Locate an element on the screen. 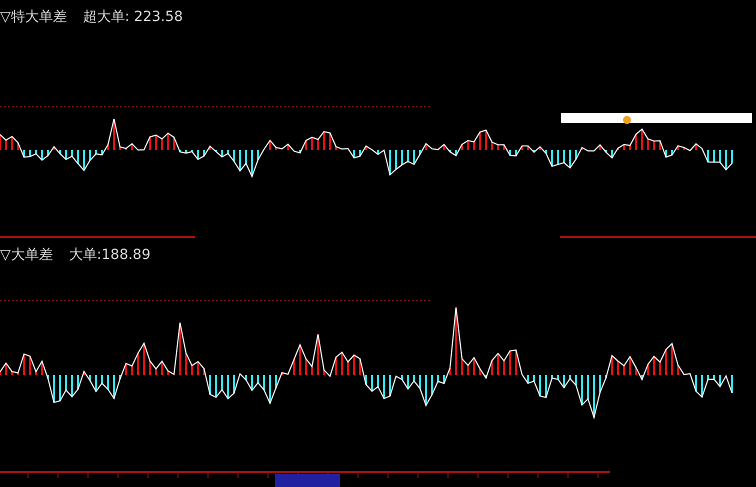 This screenshot has width=756, height=487. indicator-reading: 超大单: 223.58 is located at coordinates (132, 17).